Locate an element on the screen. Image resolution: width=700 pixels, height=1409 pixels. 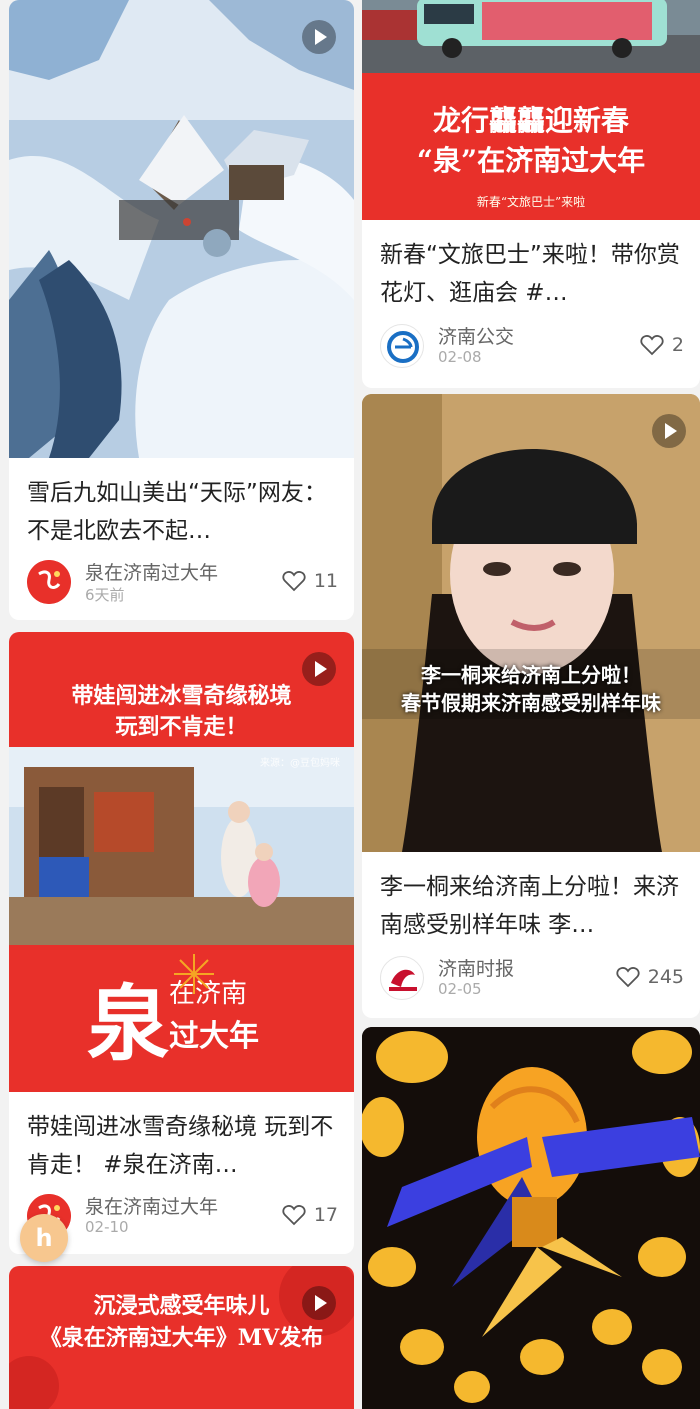
author-row: 济南时报 02-05 245 is located at coordinates (532, 978).